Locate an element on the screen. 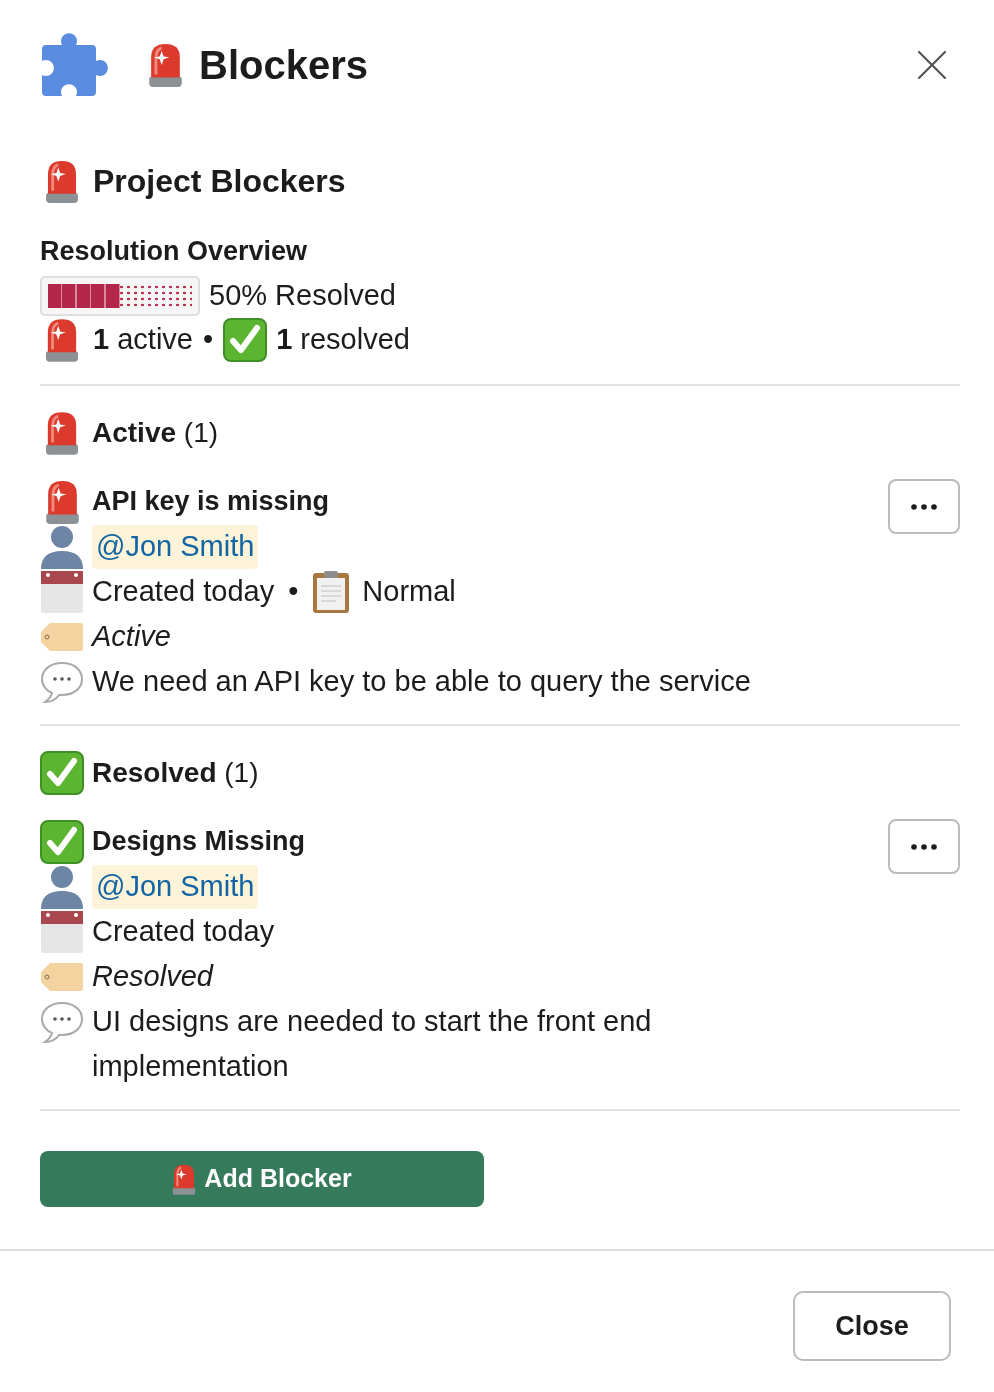 Image resolution: width=994 pixels, height=1392 pixels. blocker-description: UI designs are needed to start the front end implementation is located at coordinates (372, 1044).